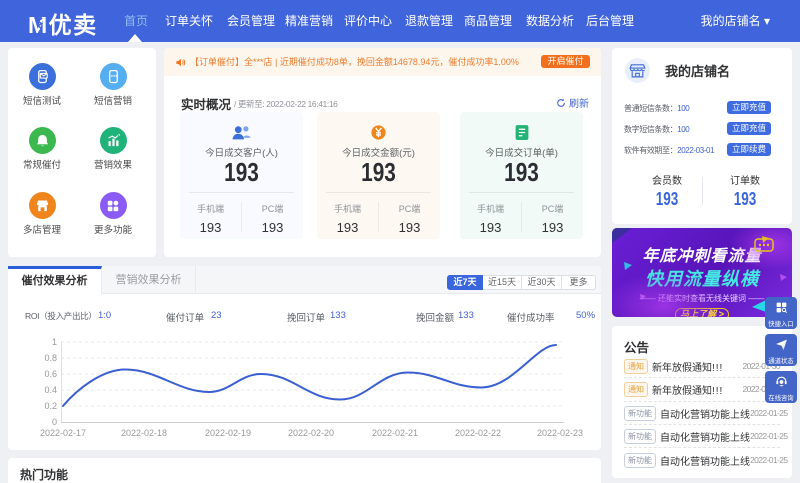 This screenshot has height=483, width=800. Describe the element at coordinates (478, 433) in the screenshot. I see `svg-text: 2022-02-22` at that location.